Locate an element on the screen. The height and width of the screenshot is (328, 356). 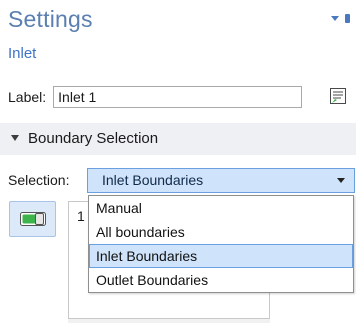
active-toggle-button is located at coordinates (32, 219).